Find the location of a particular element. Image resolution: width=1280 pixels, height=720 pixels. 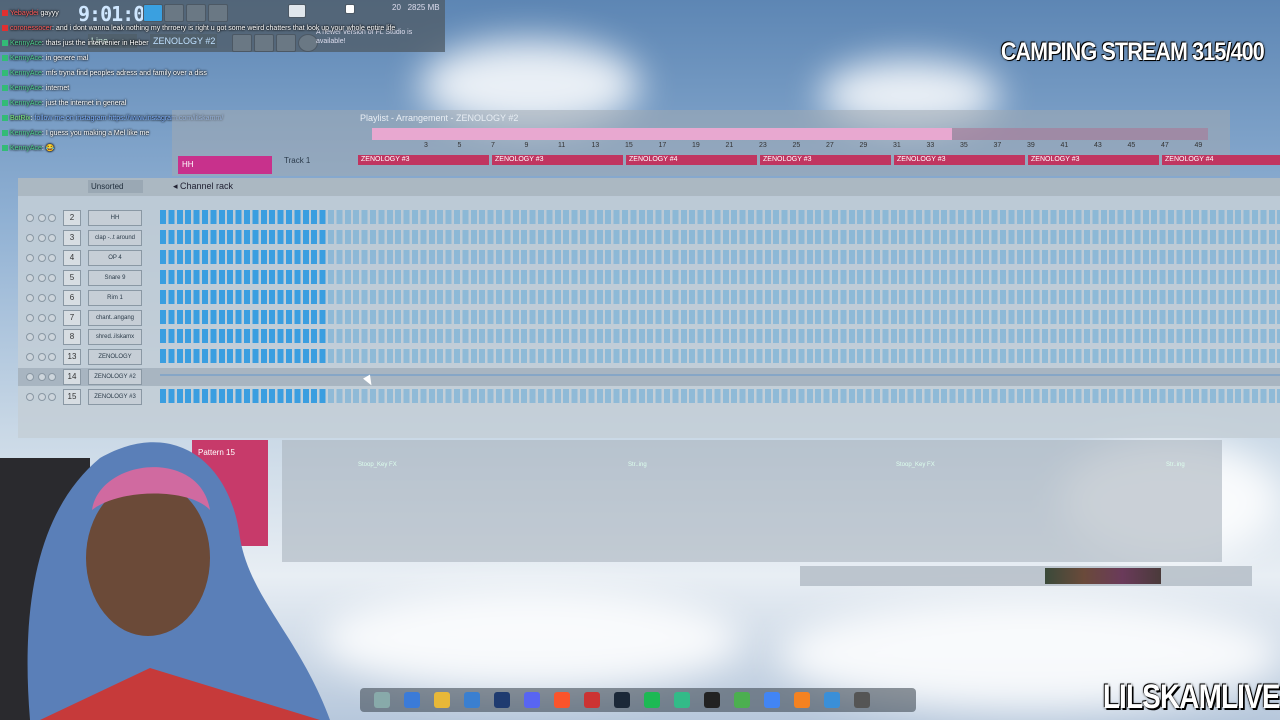

photoshop-icon is located at coordinates (502, 700).